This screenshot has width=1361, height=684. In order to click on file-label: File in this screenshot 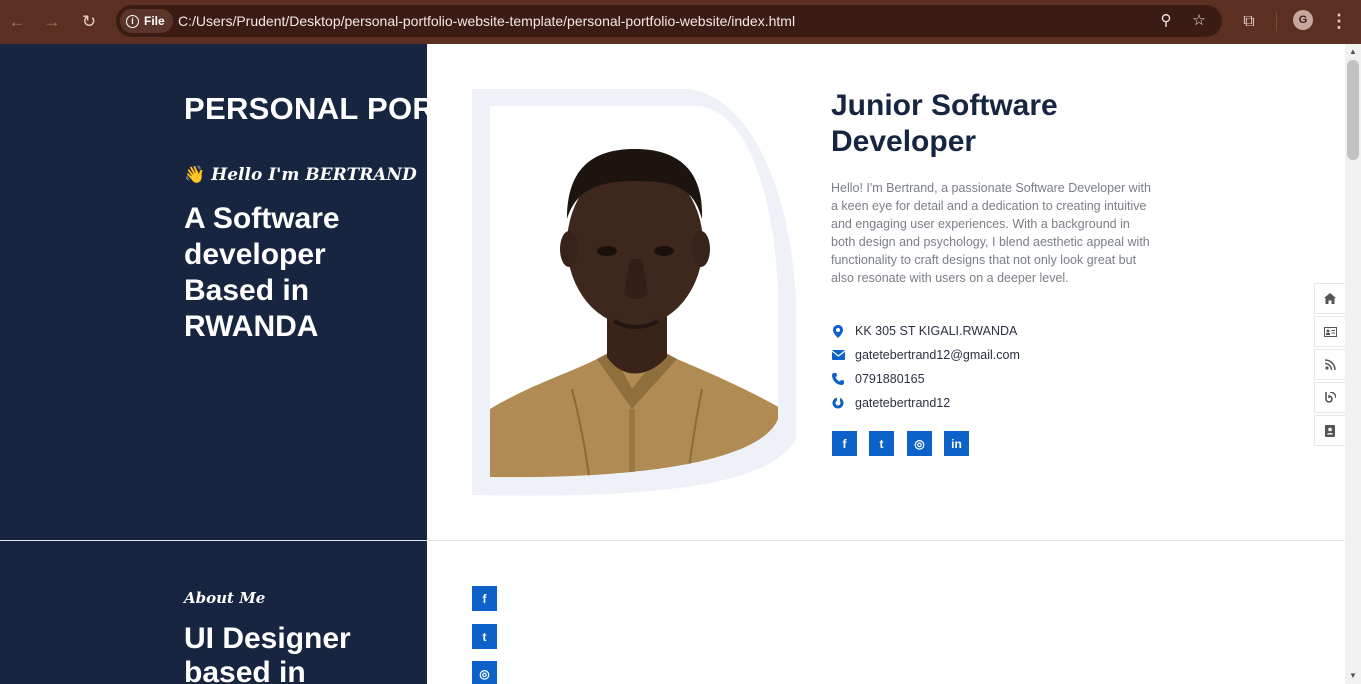, I will do `click(154, 21)`.